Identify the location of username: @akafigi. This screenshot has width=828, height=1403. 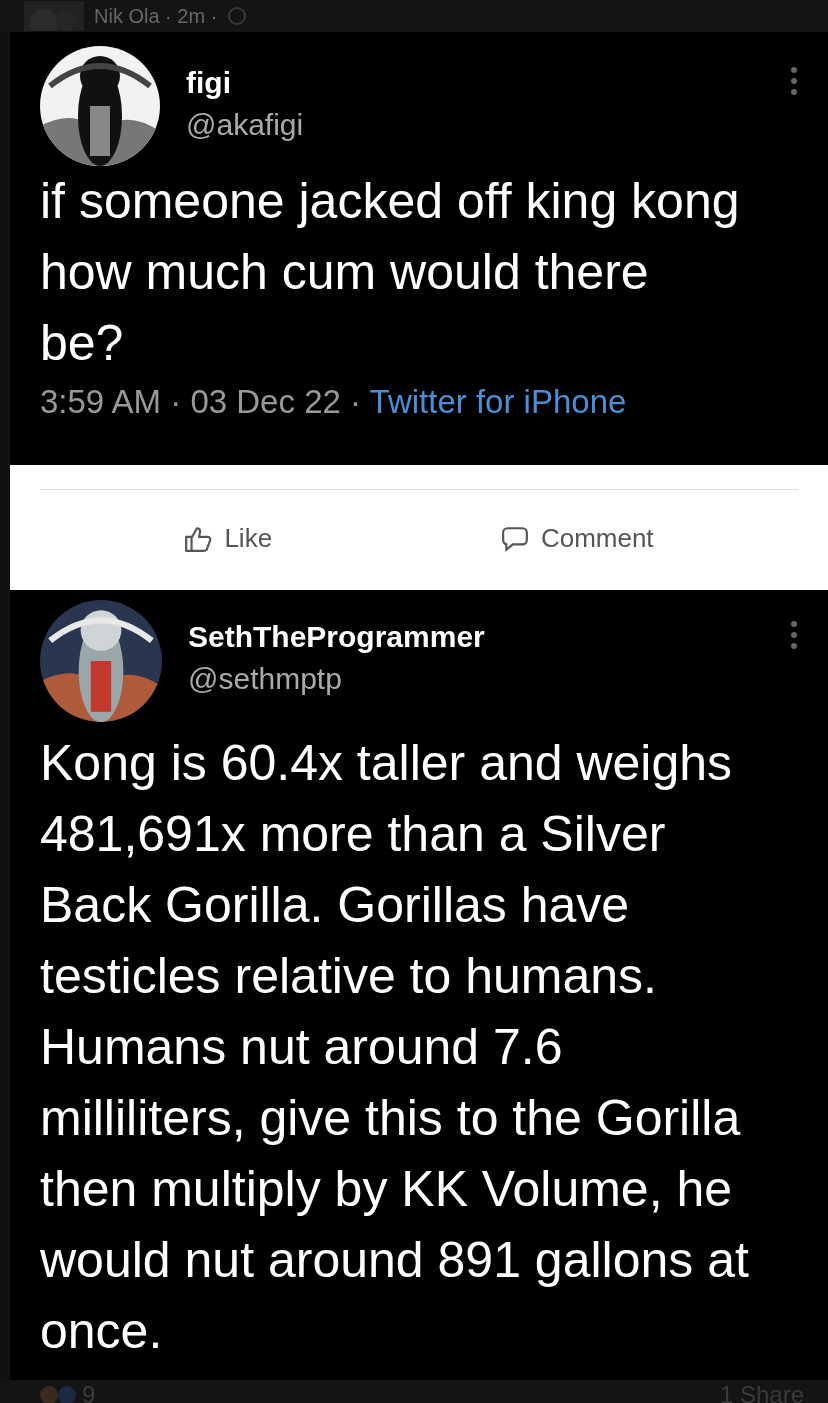
(245, 125).